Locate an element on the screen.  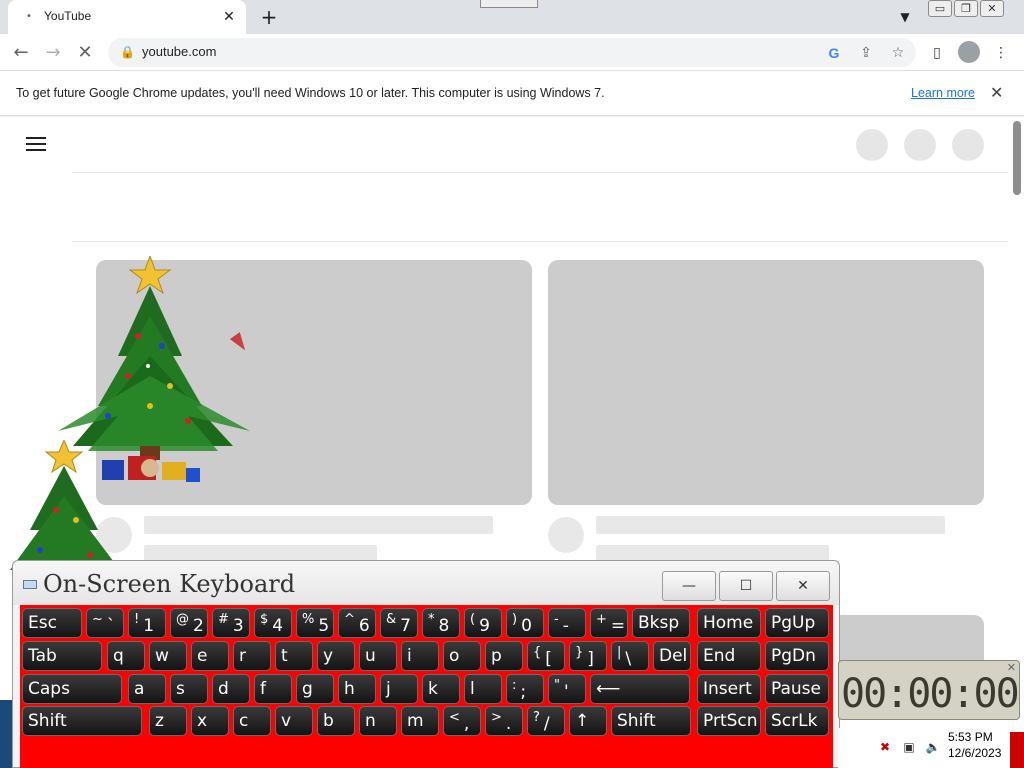
key-char: >. is located at coordinates (504, 721).